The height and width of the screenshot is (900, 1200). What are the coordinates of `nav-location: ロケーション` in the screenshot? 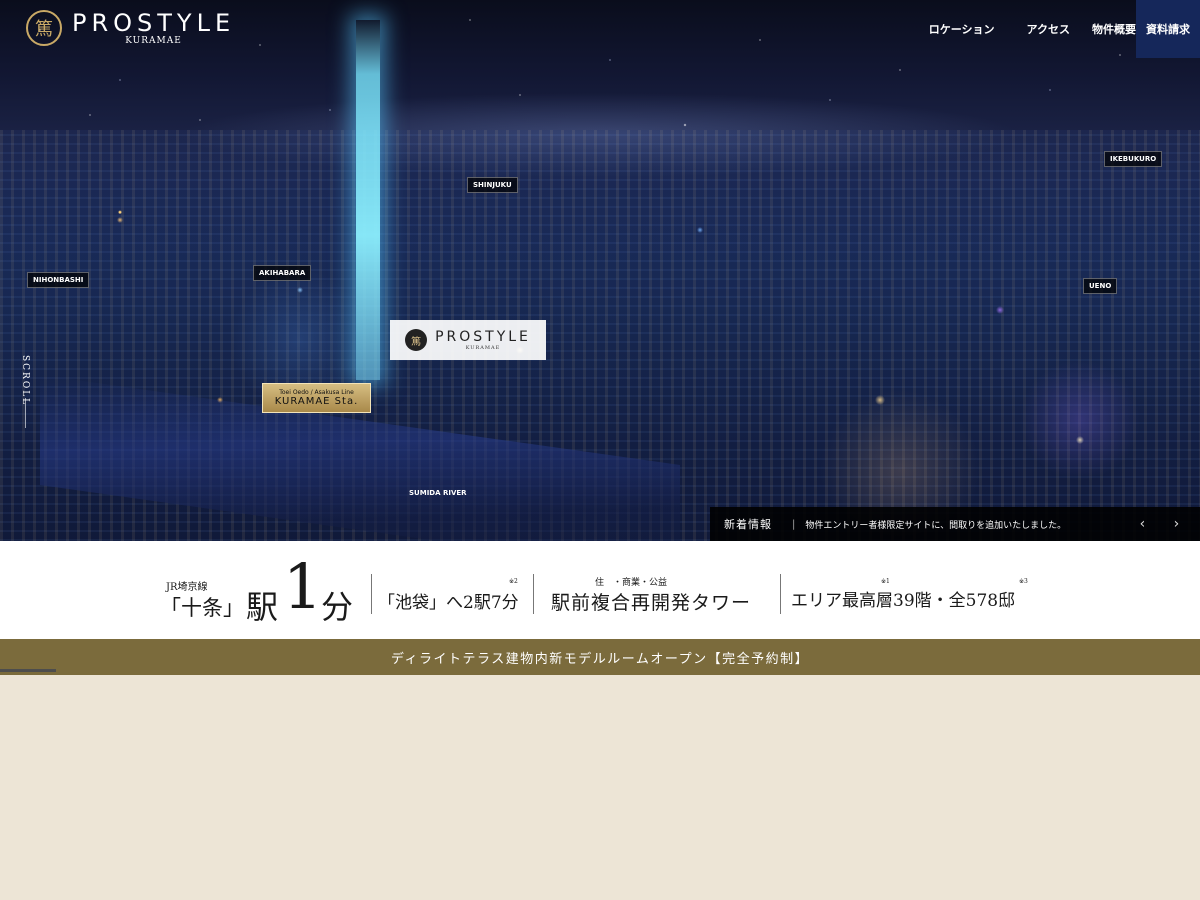 It's located at (962, 29).